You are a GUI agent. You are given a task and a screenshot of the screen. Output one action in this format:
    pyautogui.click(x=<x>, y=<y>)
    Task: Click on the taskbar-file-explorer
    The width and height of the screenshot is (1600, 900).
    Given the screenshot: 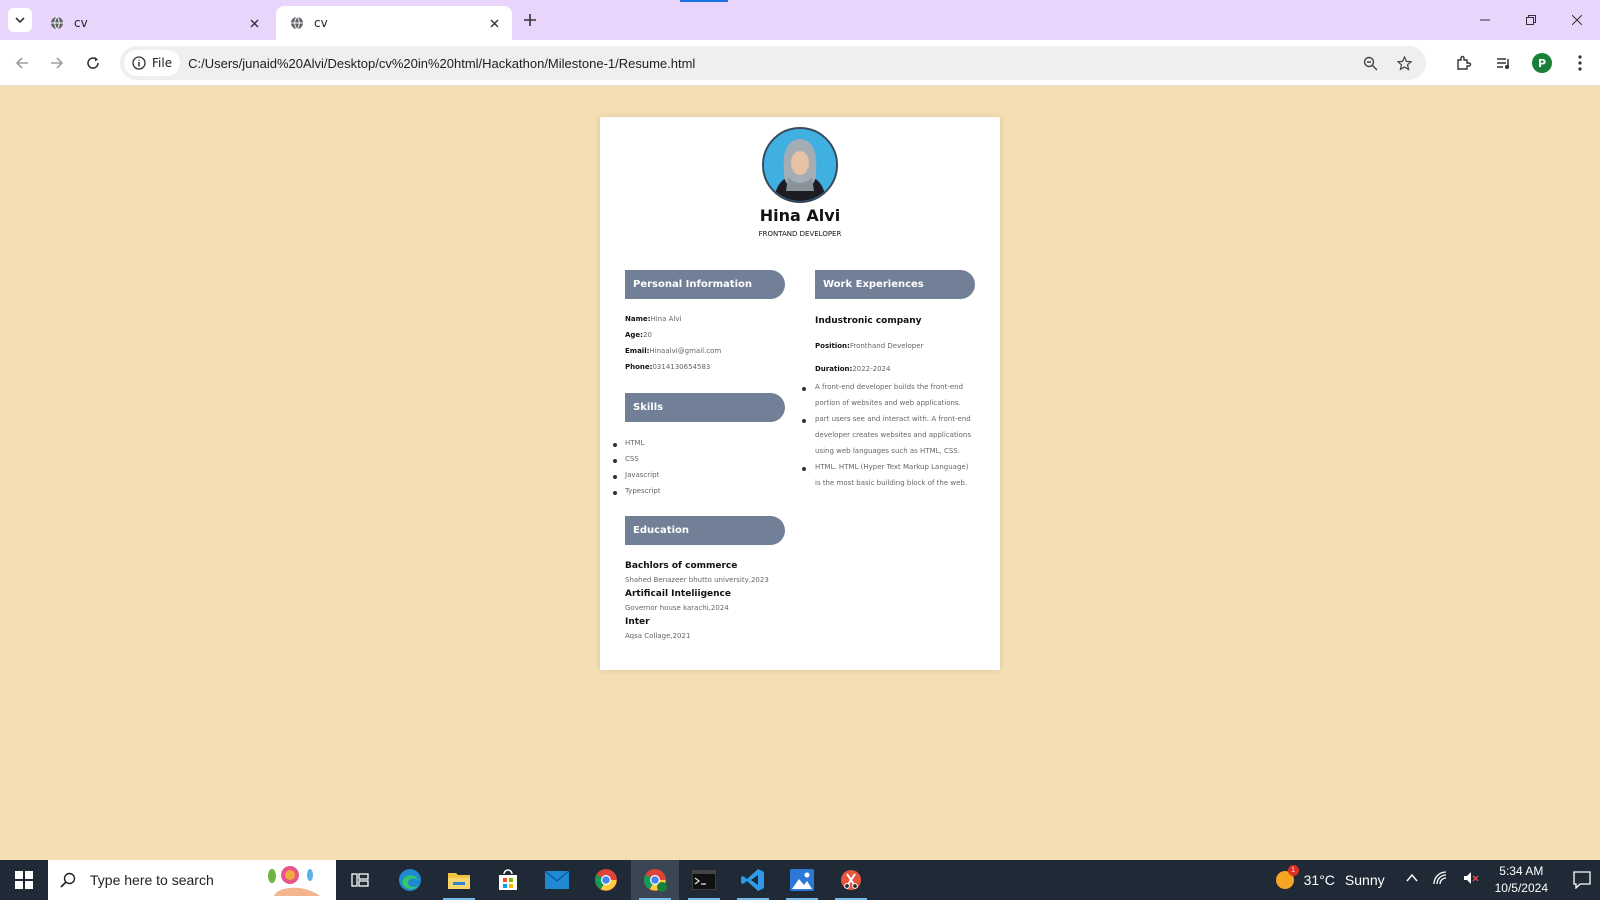 What is the action you would take?
    pyautogui.click(x=459, y=880)
    